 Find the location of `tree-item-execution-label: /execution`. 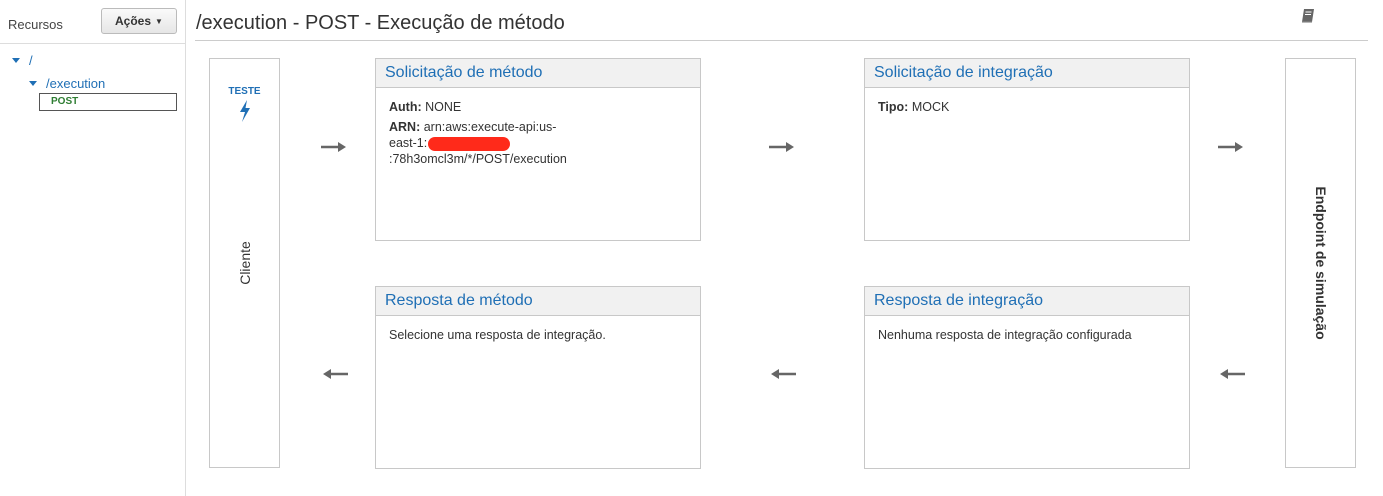

tree-item-execution-label: /execution is located at coordinates (76, 83).